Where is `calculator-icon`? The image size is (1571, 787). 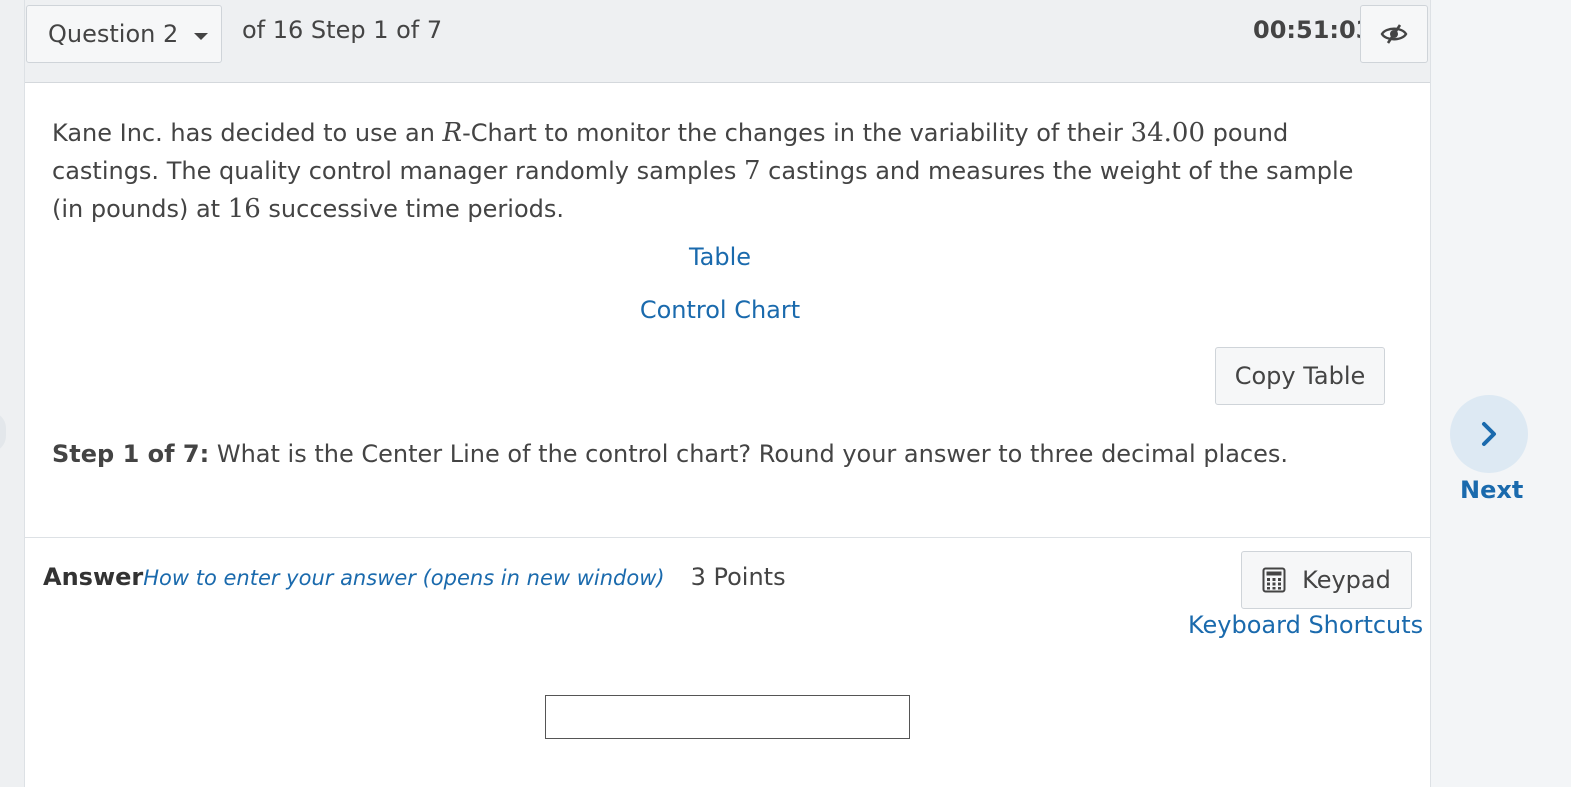
calculator-icon is located at coordinates (1274, 580).